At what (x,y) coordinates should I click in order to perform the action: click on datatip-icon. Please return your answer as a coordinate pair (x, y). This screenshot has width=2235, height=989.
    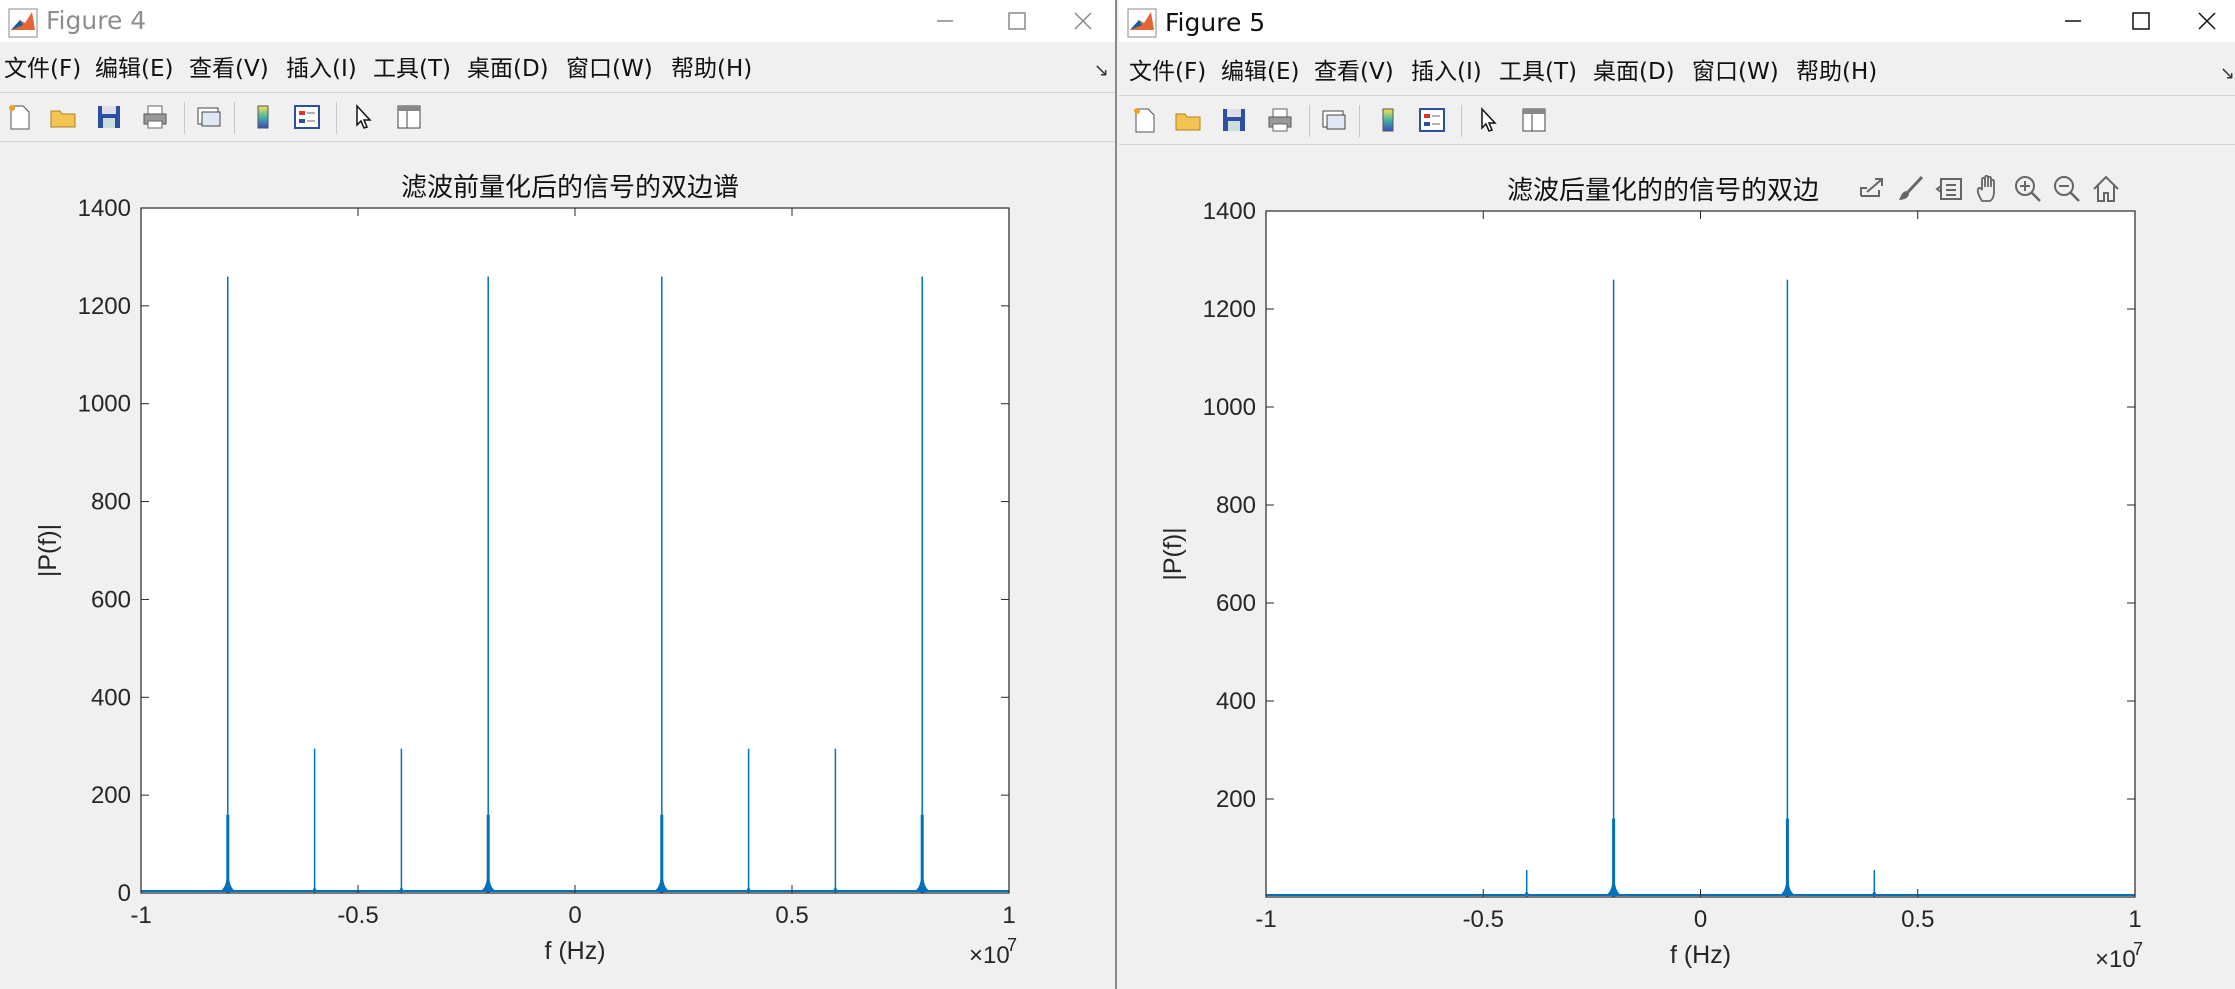
    Looking at the image, I should click on (1948, 189).